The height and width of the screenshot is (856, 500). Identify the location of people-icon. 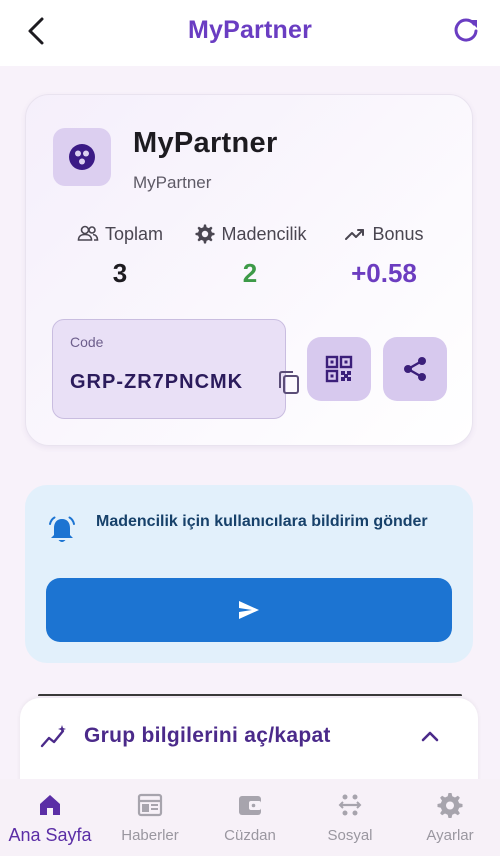
(88, 233).